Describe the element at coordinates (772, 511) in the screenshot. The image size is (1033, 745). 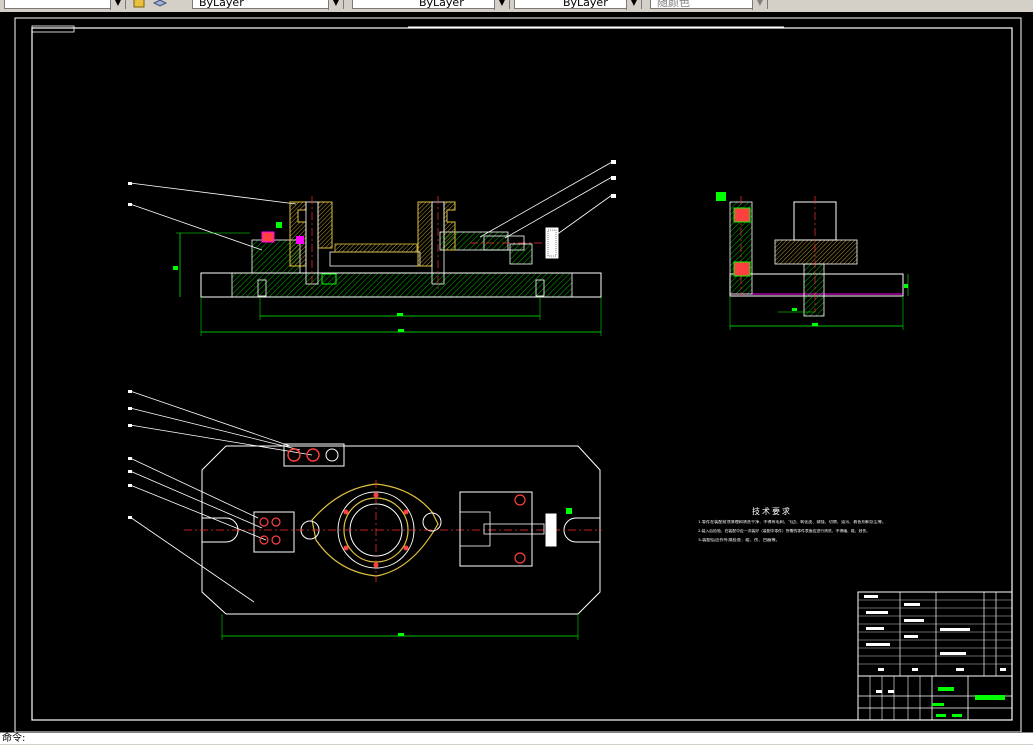
I see `tech-title: 技术要求` at that location.